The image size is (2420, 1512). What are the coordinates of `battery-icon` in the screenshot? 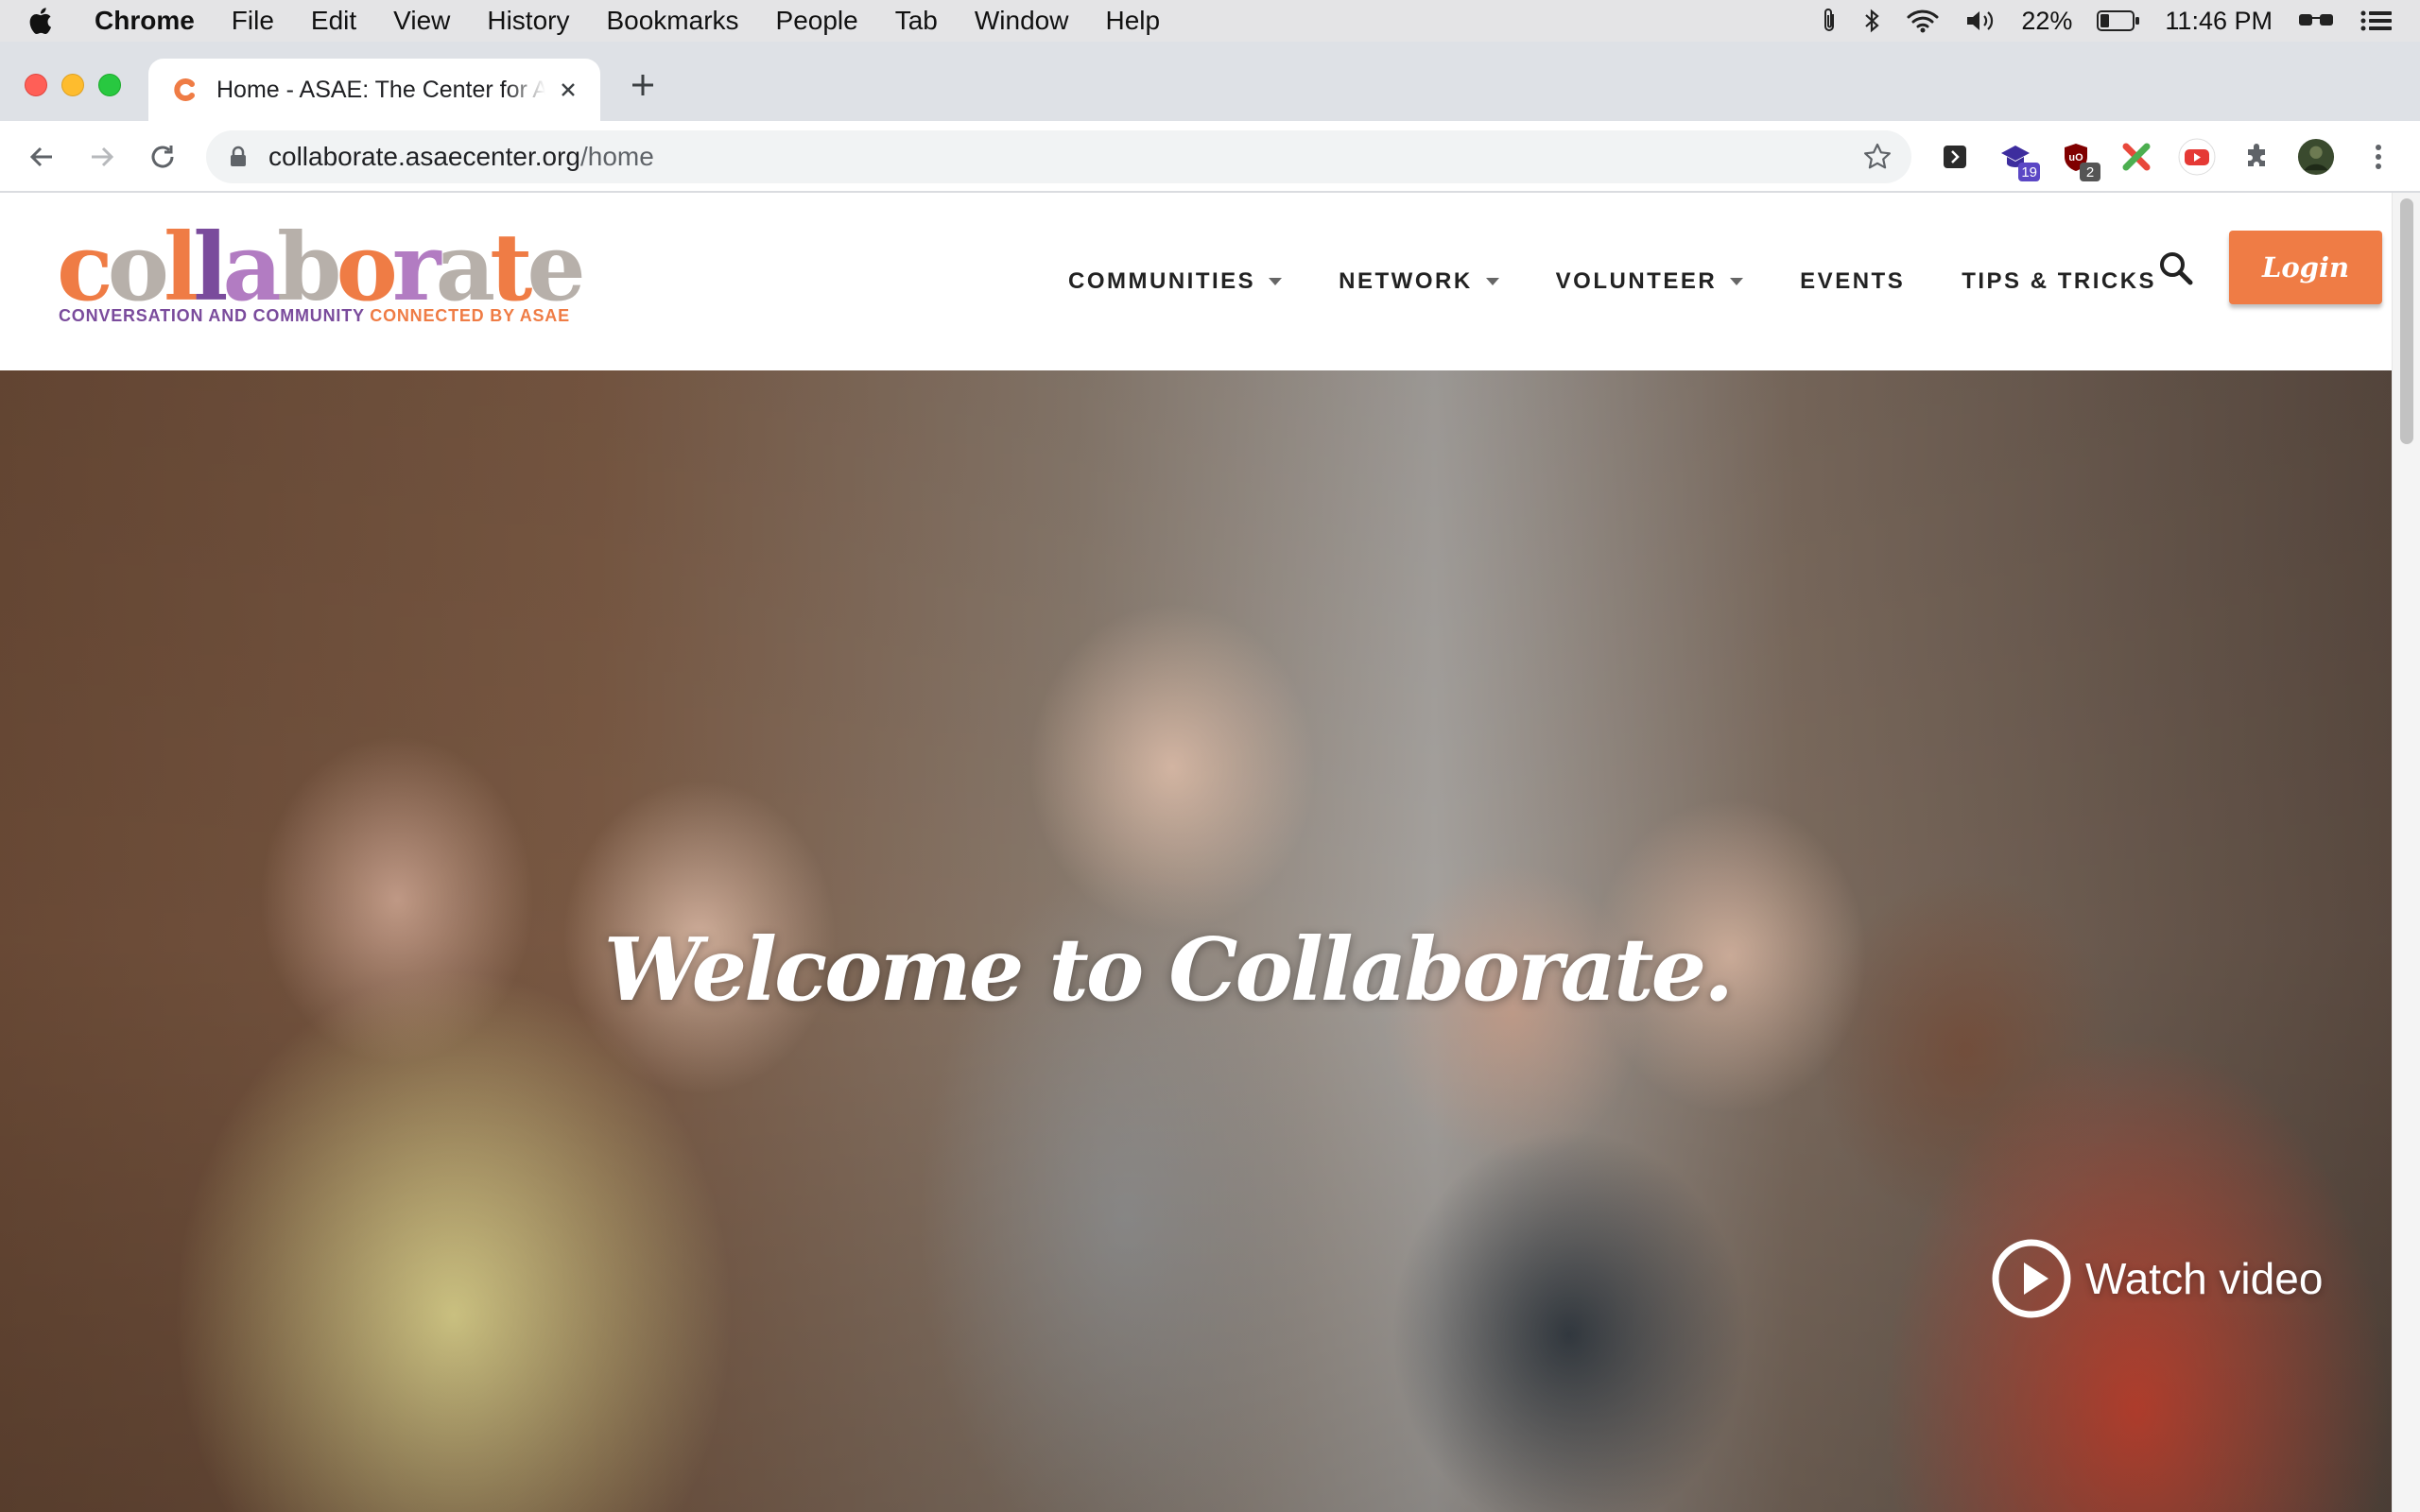 It's located at (2118, 20).